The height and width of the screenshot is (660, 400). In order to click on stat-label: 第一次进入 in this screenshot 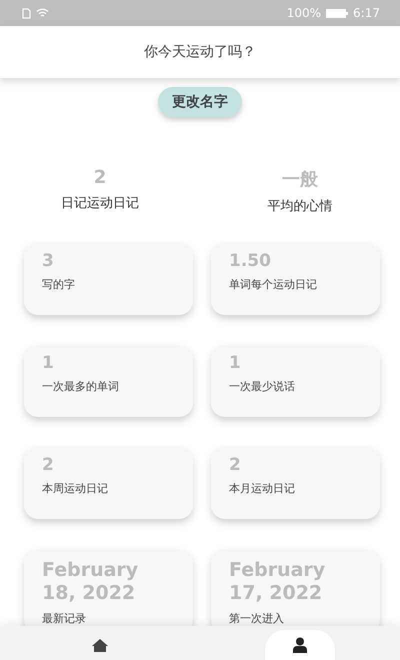, I will do `click(257, 618)`.